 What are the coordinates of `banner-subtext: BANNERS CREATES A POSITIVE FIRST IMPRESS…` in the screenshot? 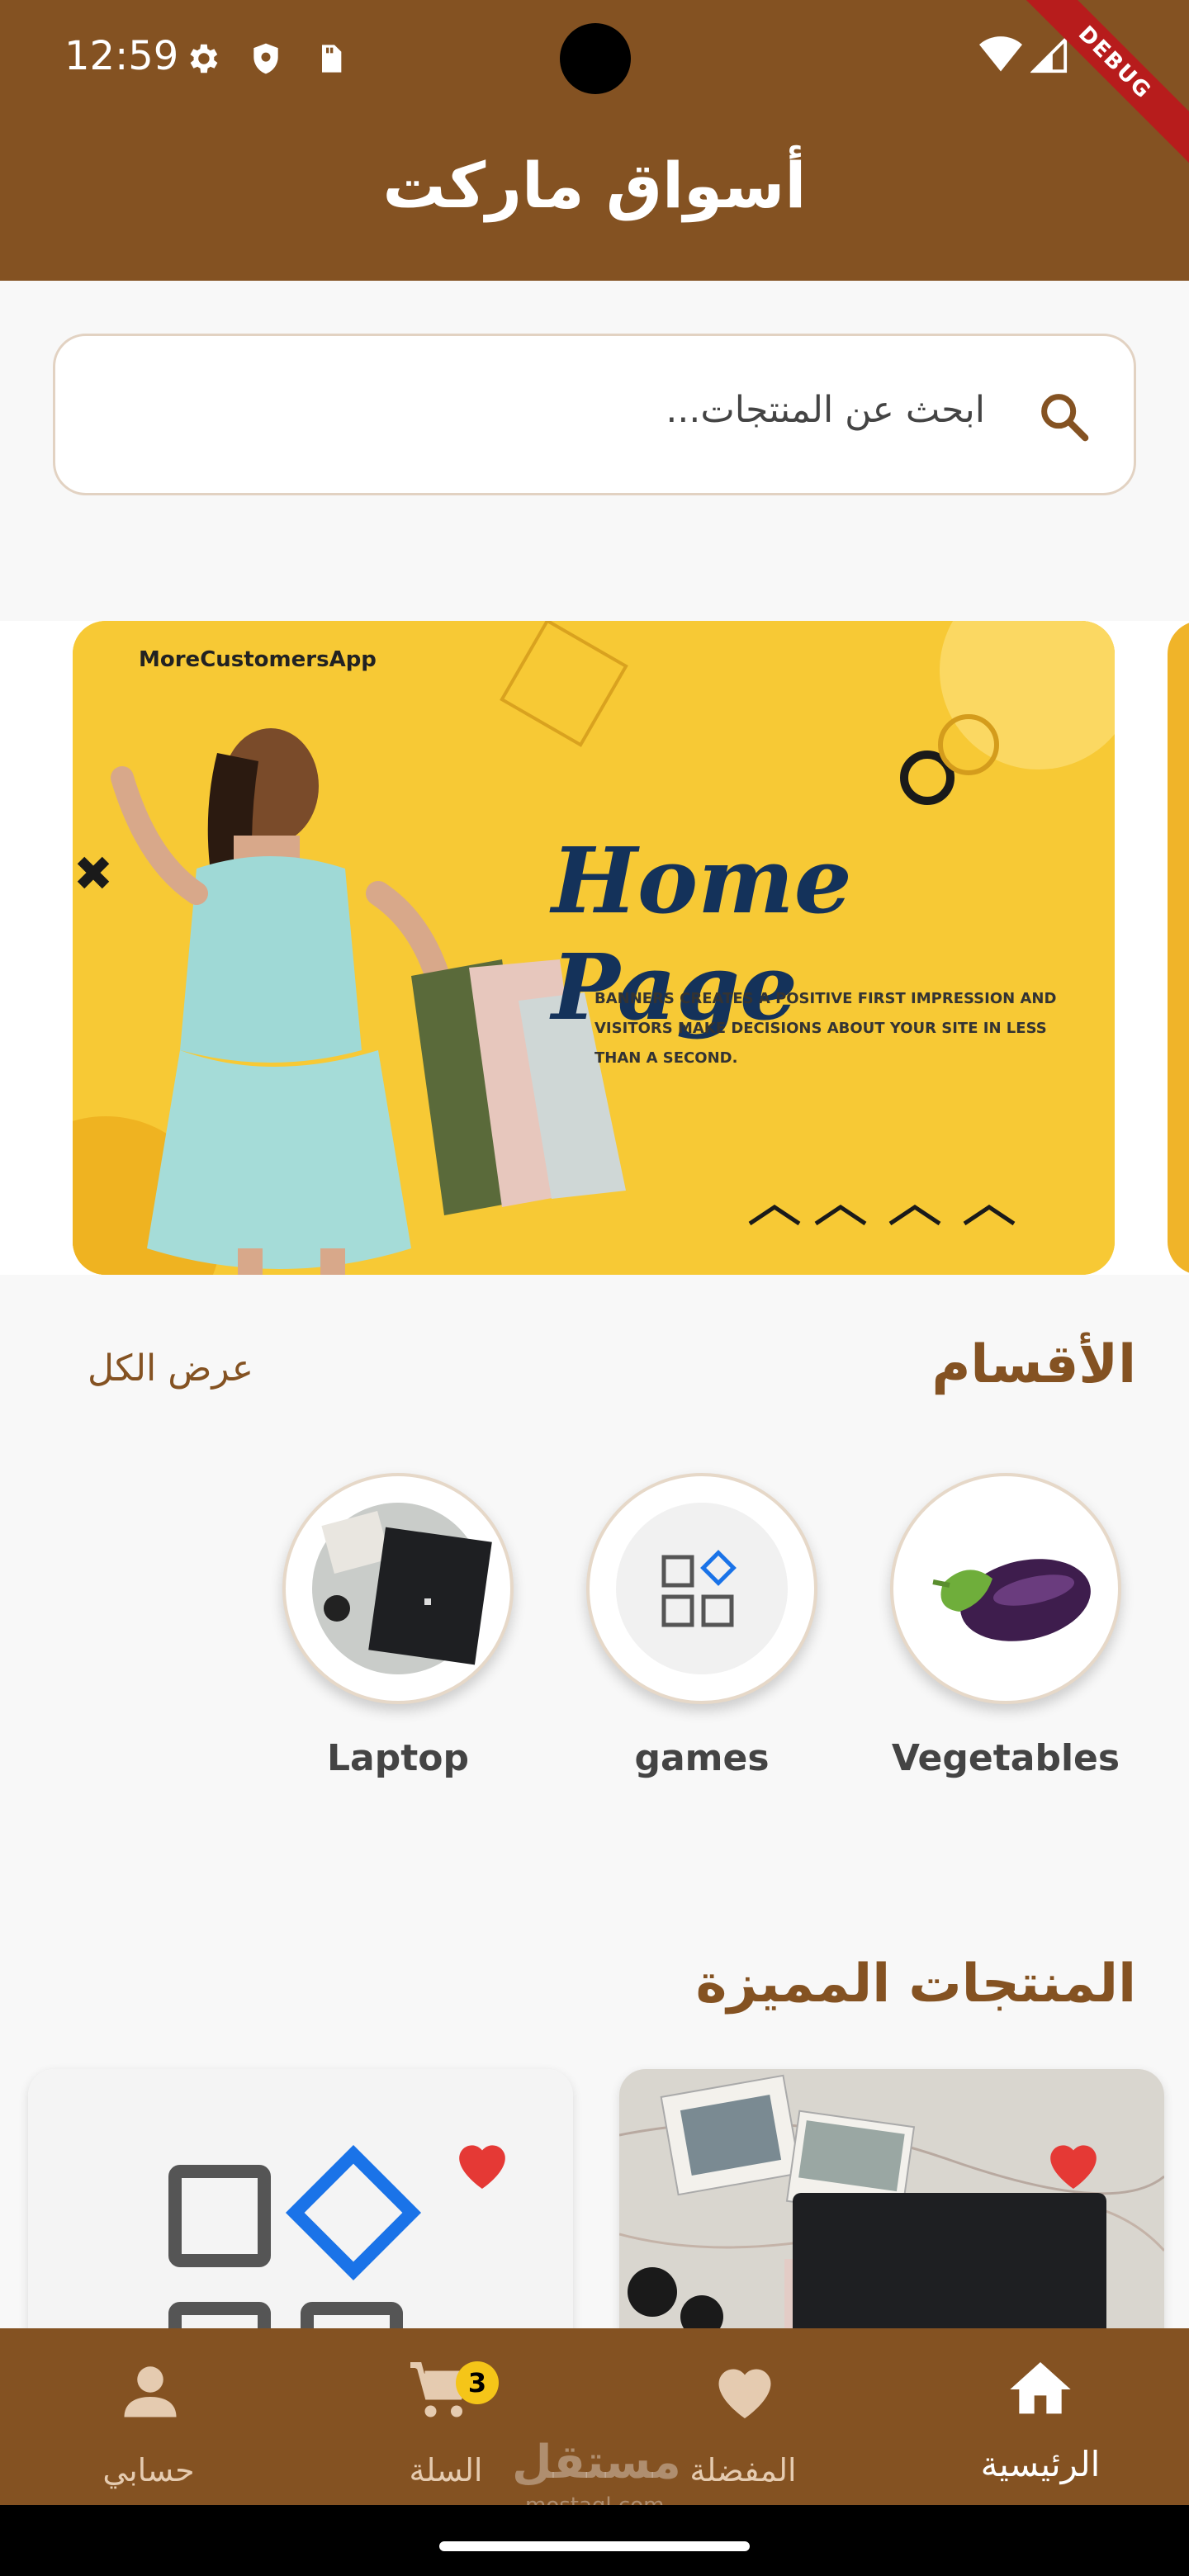 It's located at (825, 1028).